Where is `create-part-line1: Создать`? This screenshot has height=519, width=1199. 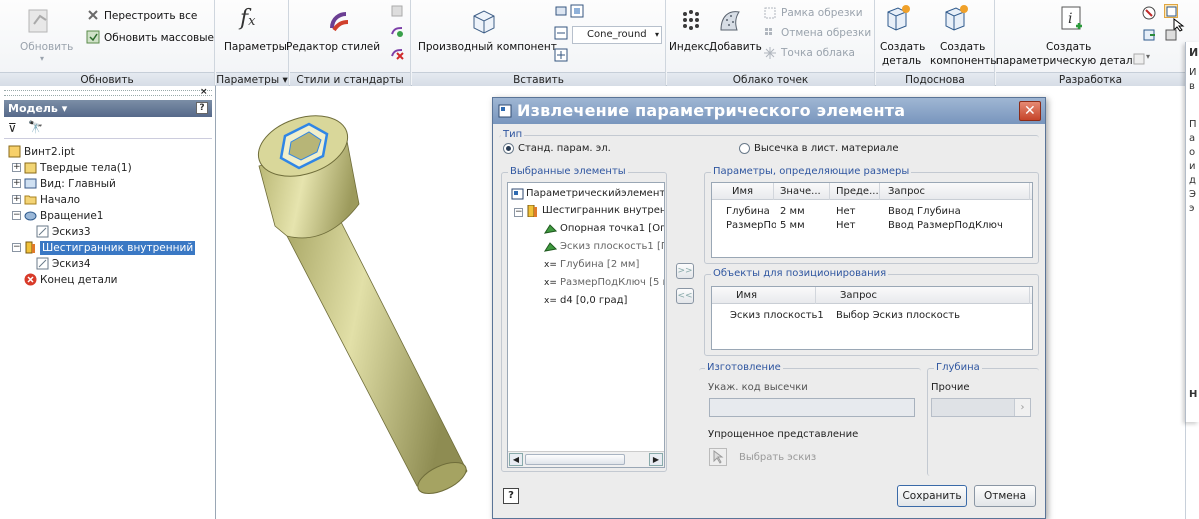 create-part-line1: Создать is located at coordinates (902, 47).